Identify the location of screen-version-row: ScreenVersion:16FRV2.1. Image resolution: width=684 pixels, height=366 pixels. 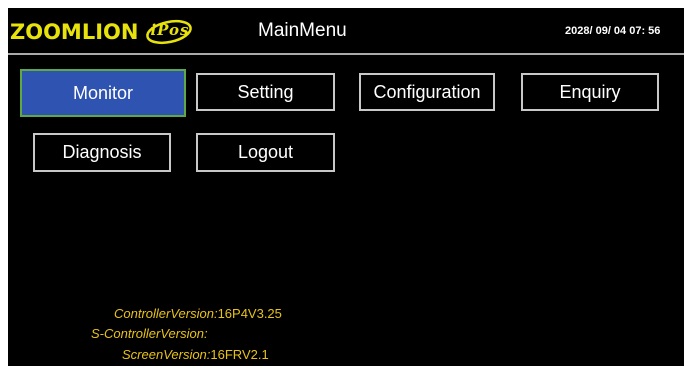
(195, 354).